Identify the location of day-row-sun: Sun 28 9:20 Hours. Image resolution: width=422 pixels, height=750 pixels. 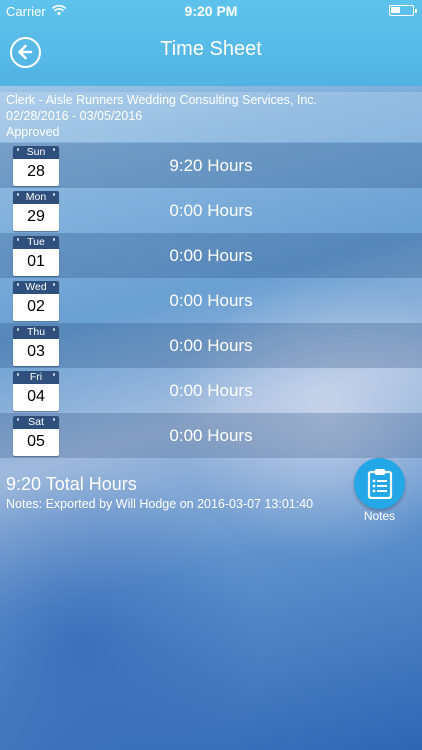
(211, 165).